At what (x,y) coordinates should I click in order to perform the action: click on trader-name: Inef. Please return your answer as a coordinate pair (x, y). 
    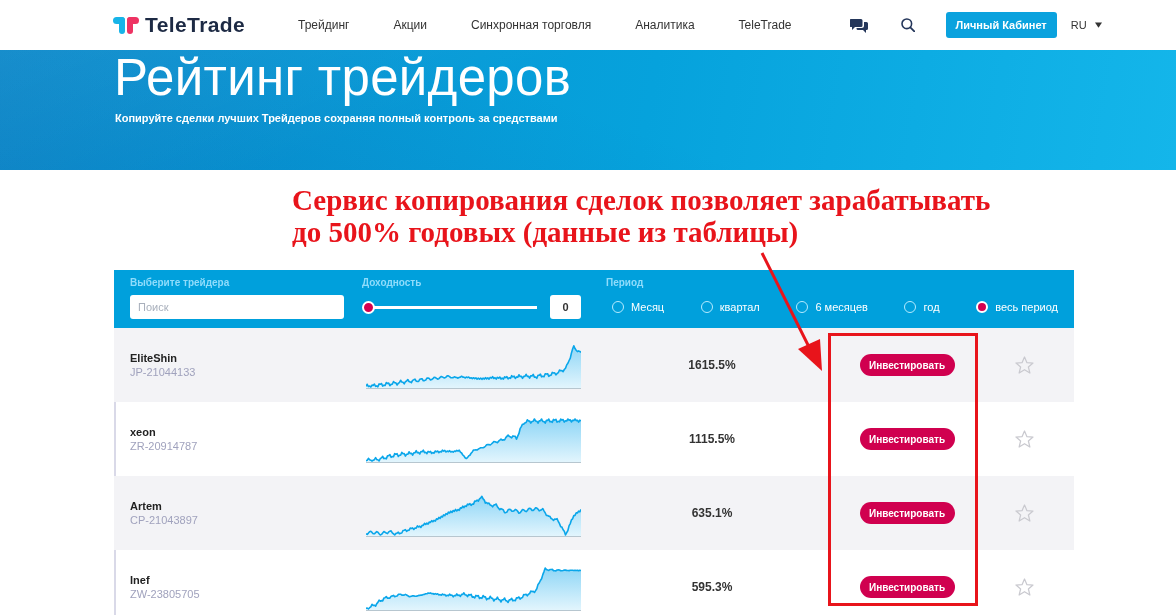
    Looking at the image, I should click on (140, 580).